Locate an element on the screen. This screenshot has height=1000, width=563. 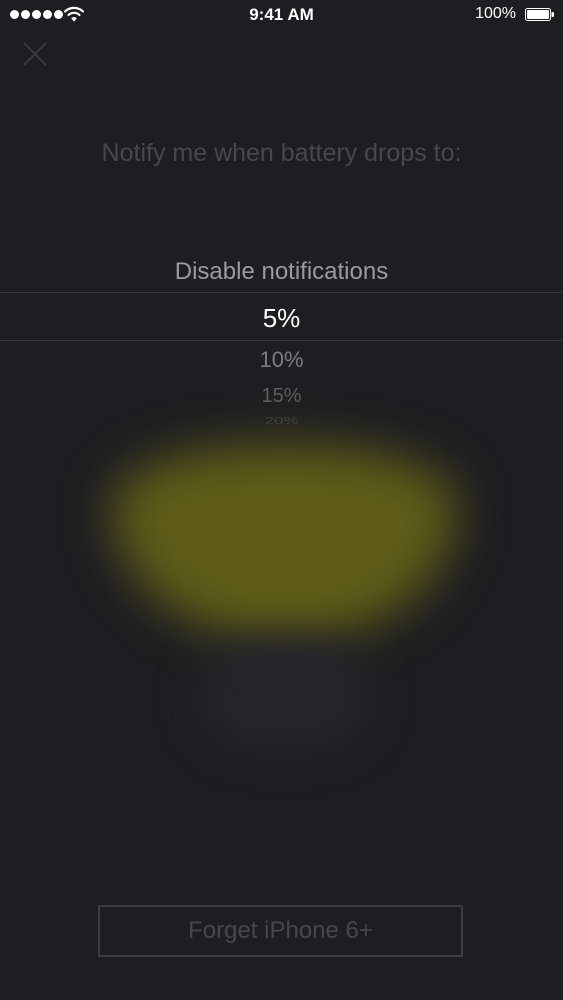
battery-percent: 100% is located at coordinates (495, 13).